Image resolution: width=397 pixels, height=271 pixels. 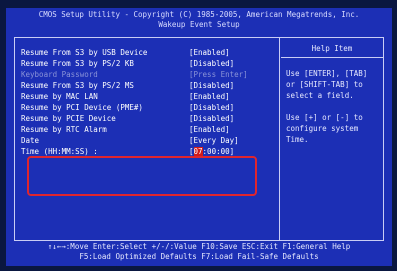 I want to click on setting-label: Resume From S3 by USB Device, so click(x=84, y=52).